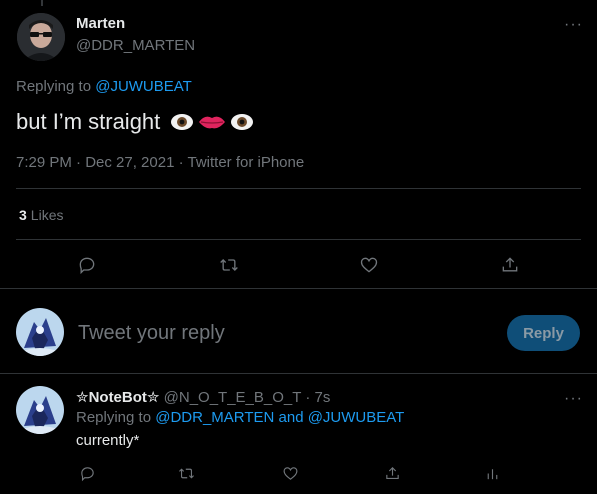 The height and width of the screenshot is (494, 597). I want to click on reply-header: ✮NoteBot✮ @N_O_T_E_B_O_T · 7s, so click(203, 397).